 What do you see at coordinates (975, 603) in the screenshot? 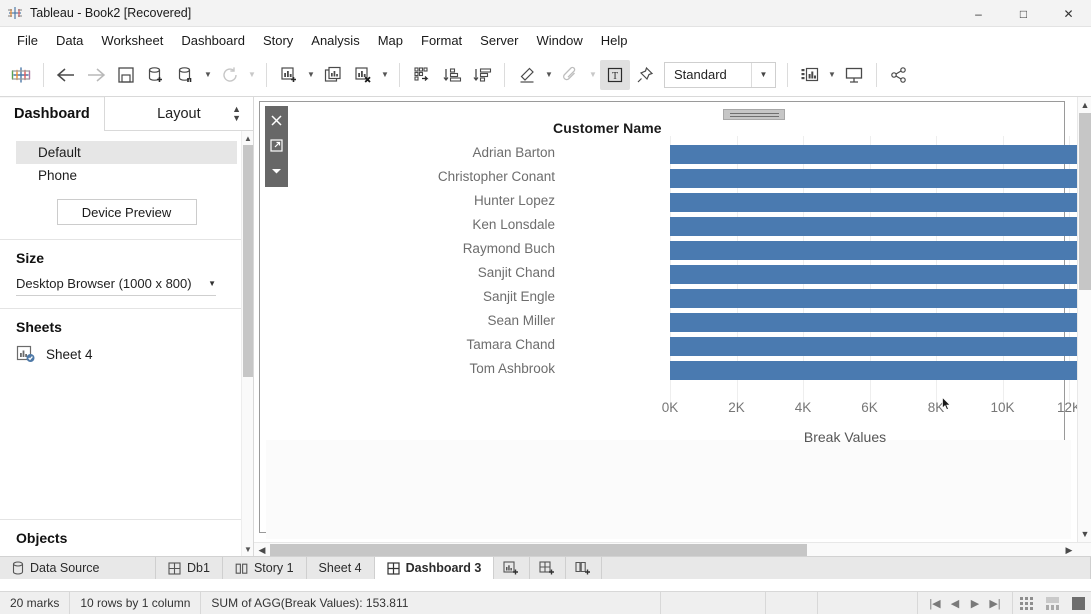
I see `nav-next-icon: ▶` at bounding box center [975, 603].